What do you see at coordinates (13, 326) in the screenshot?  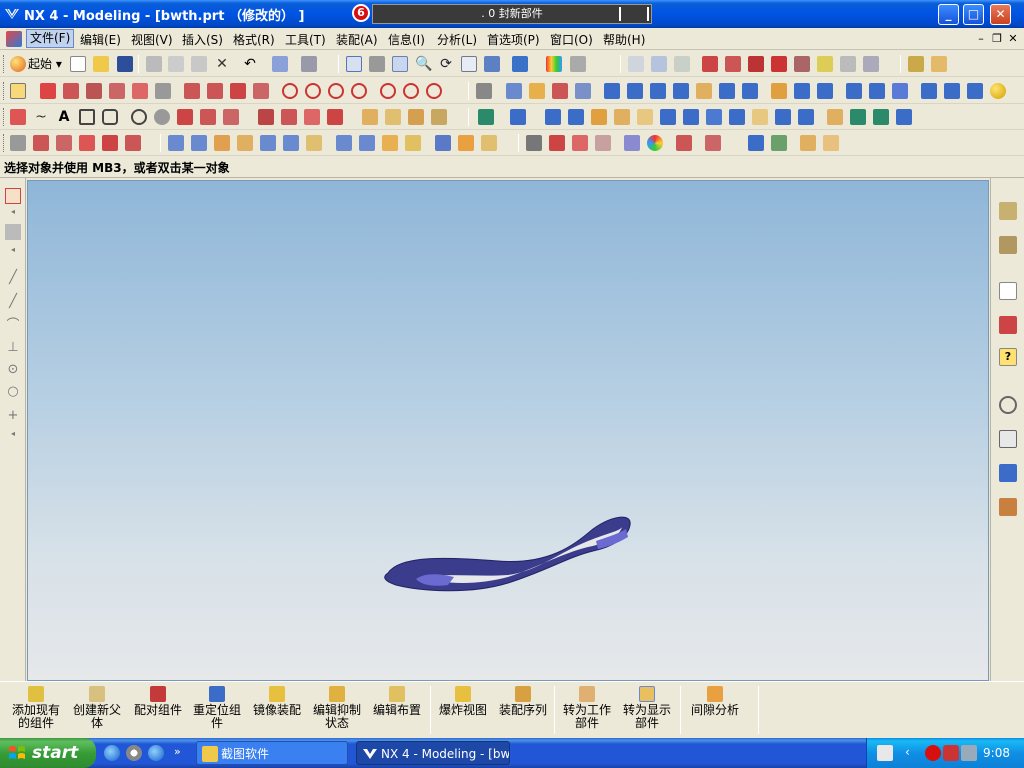 I see `sketch-arc-icon: ⌒` at bounding box center [13, 326].